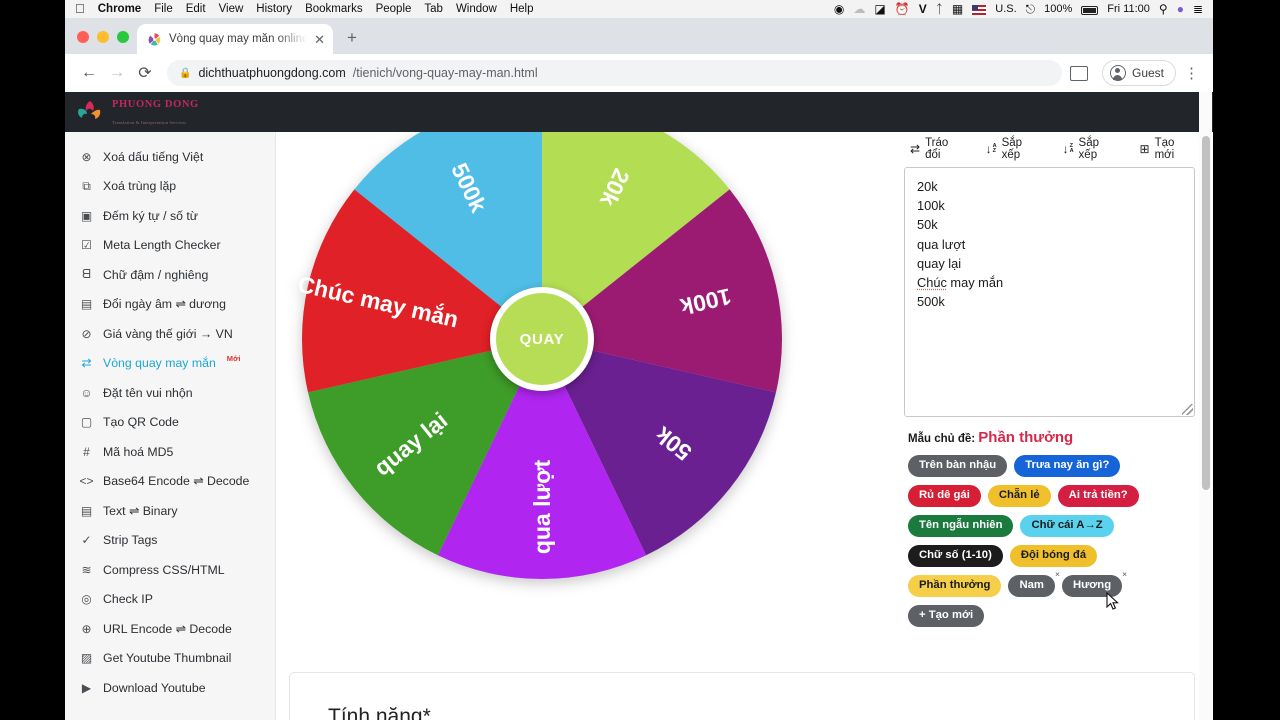 This screenshot has width=1280, height=720. What do you see at coordinates (170, 157) in the screenshot?
I see `sidebar-item-0: ⊗ Xoá dấu tiếng Việt` at bounding box center [170, 157].